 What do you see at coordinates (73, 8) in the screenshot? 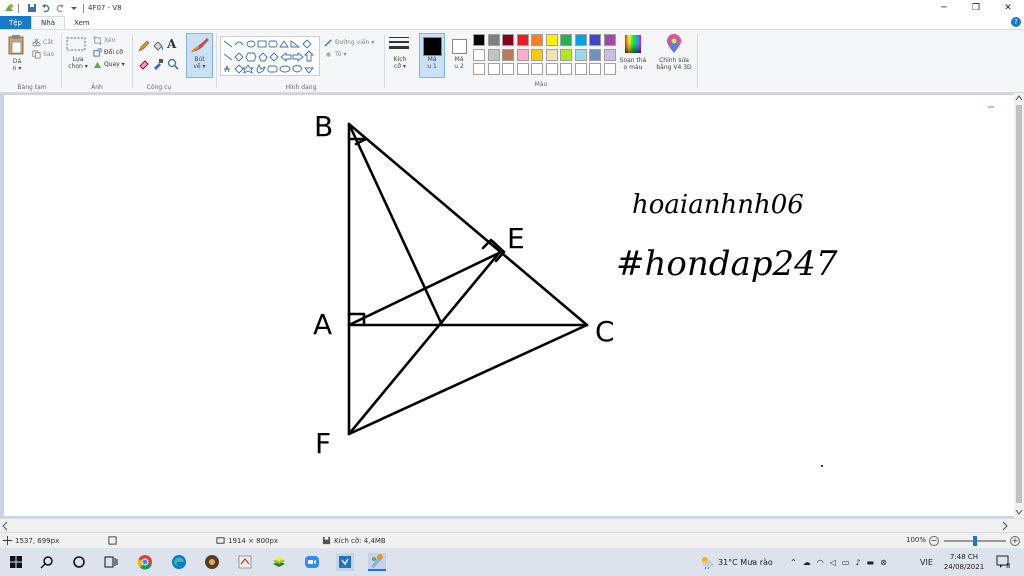
I see `customize-quick-access-icon` at bounding box center [73, 8].